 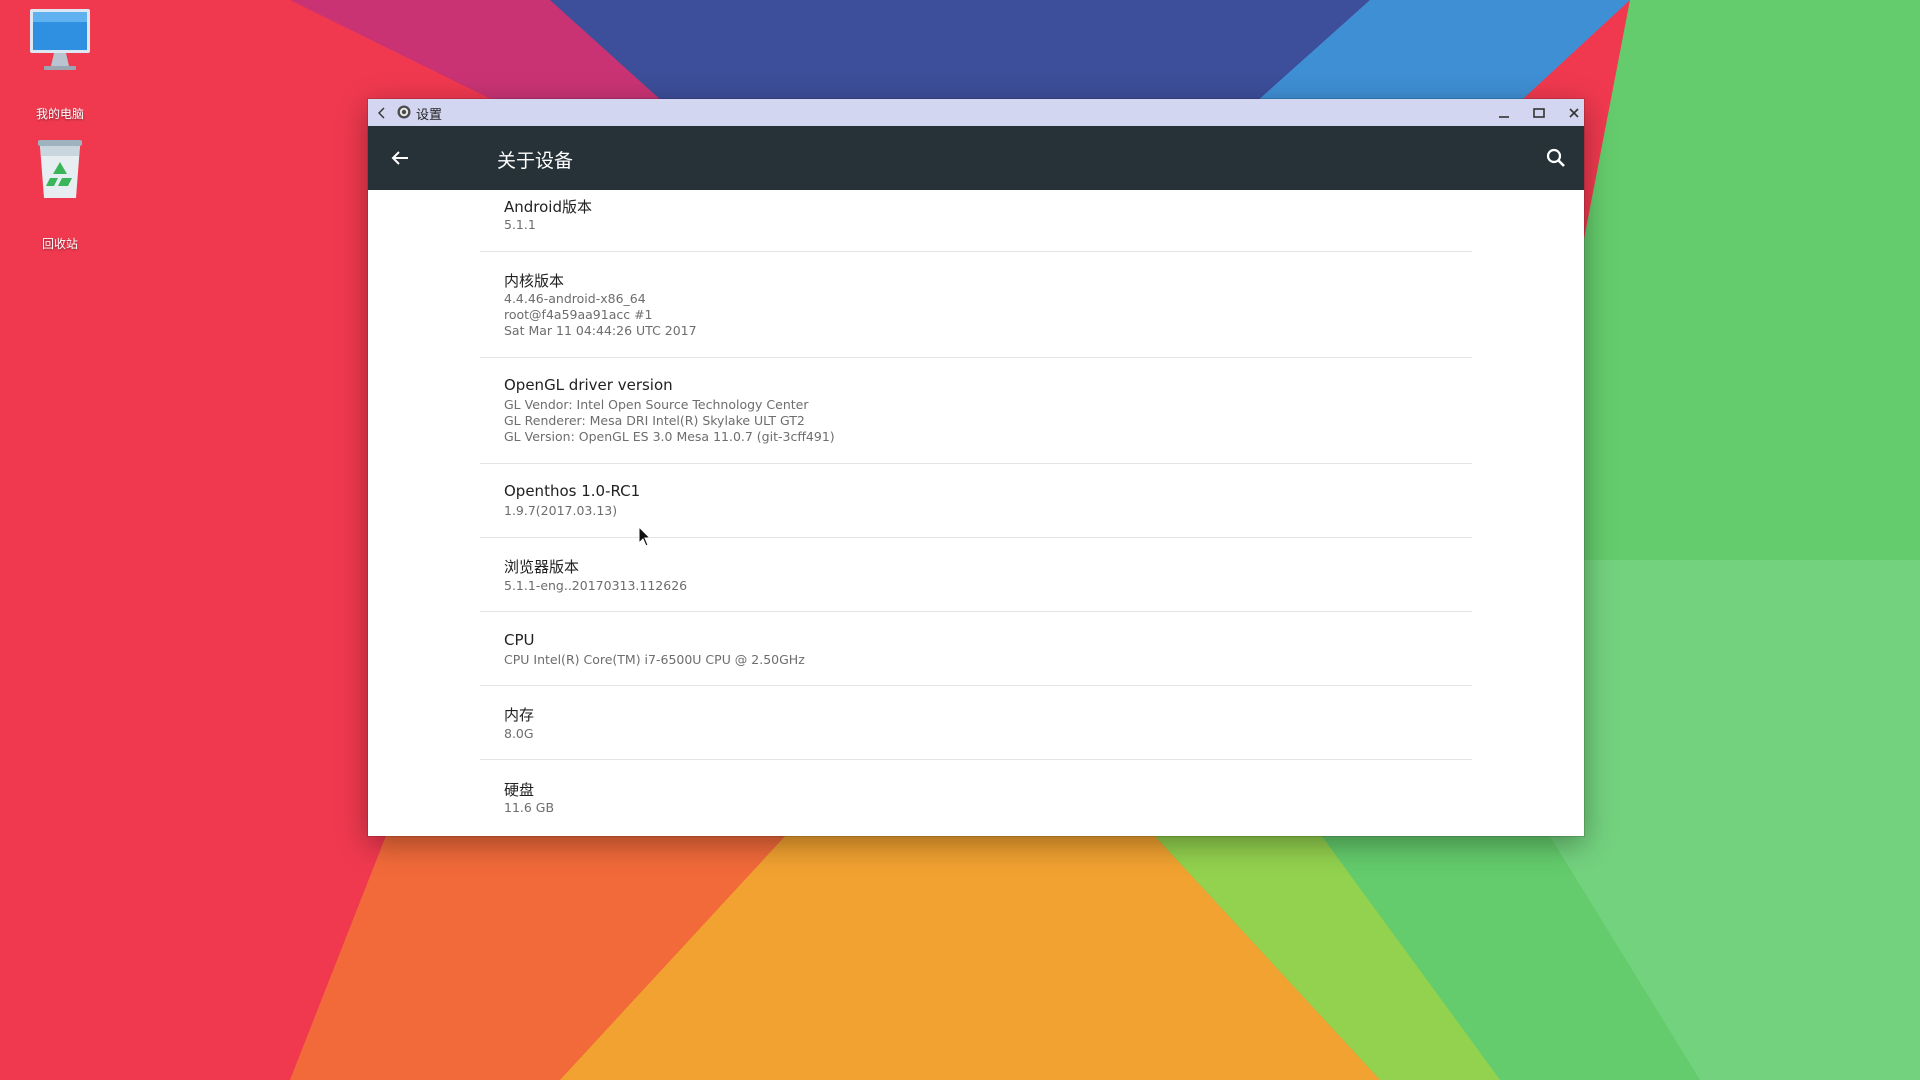 I want to click on pref-memory: 内存 8.0G, so click(x=976, y=723).